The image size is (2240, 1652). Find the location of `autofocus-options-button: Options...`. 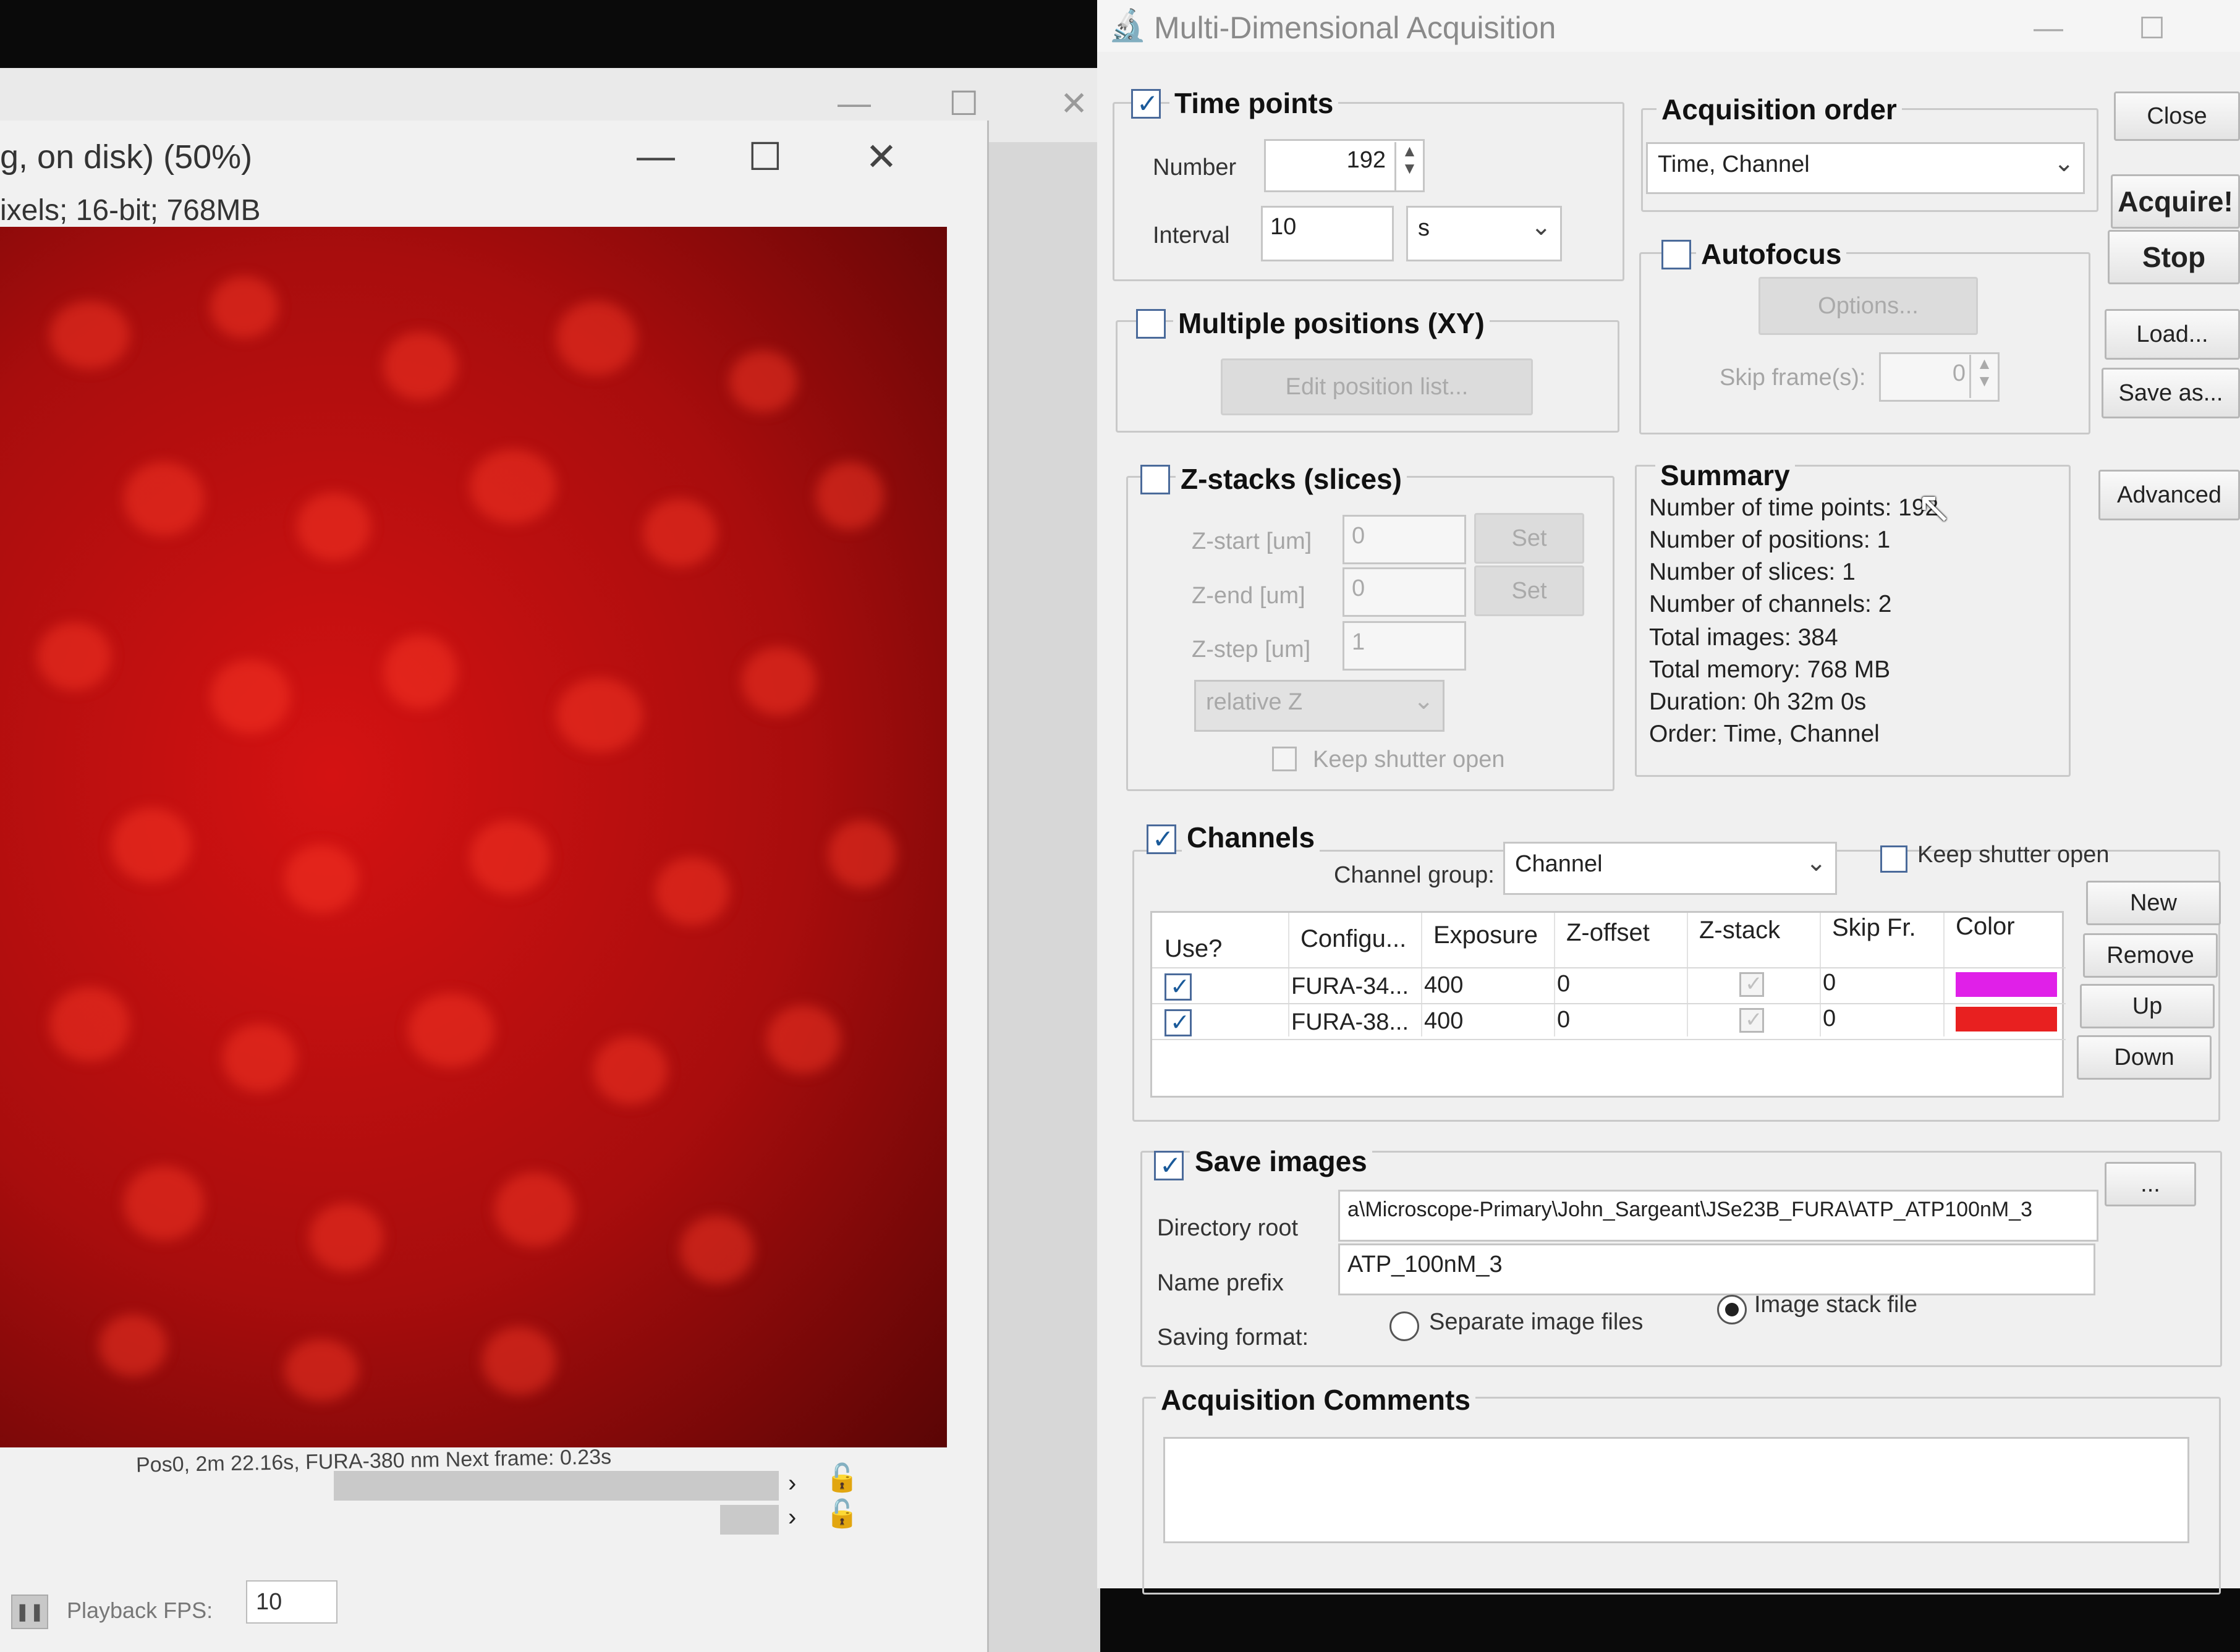

autofocus-options-button: Options... is located at coordinates (1868, 306).